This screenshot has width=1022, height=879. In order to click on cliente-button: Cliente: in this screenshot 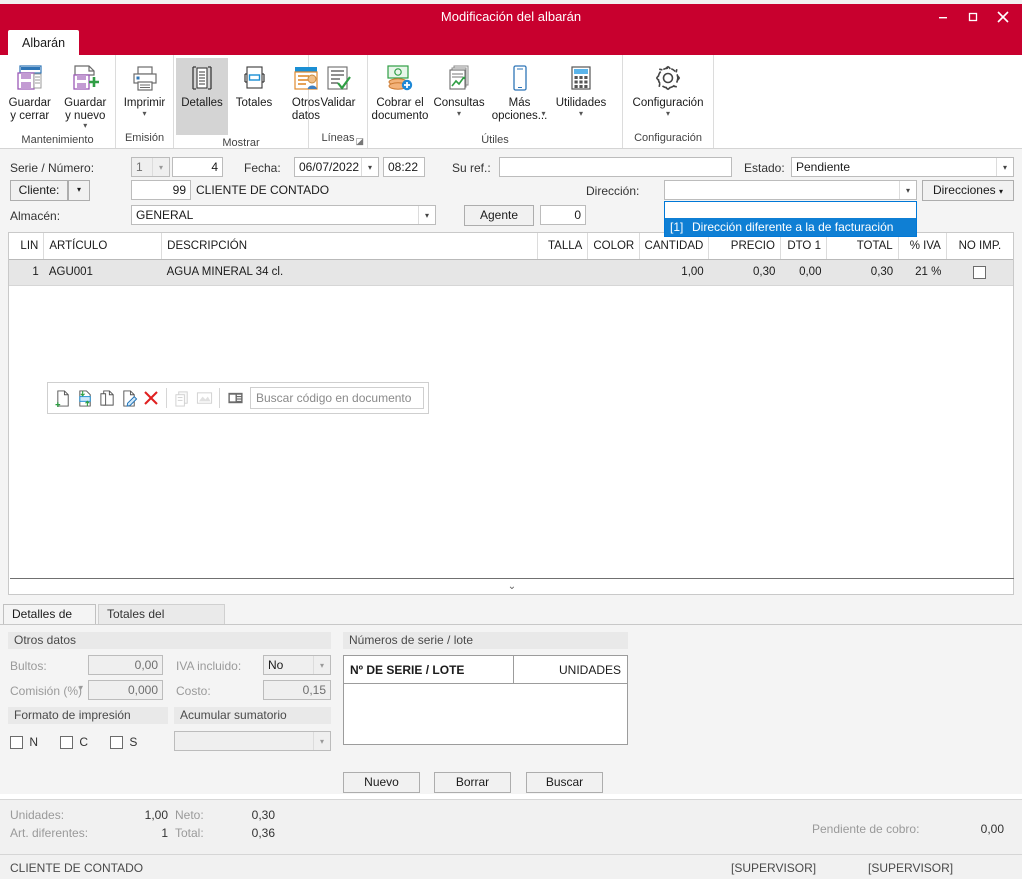, I will do `click(39, 190)`.